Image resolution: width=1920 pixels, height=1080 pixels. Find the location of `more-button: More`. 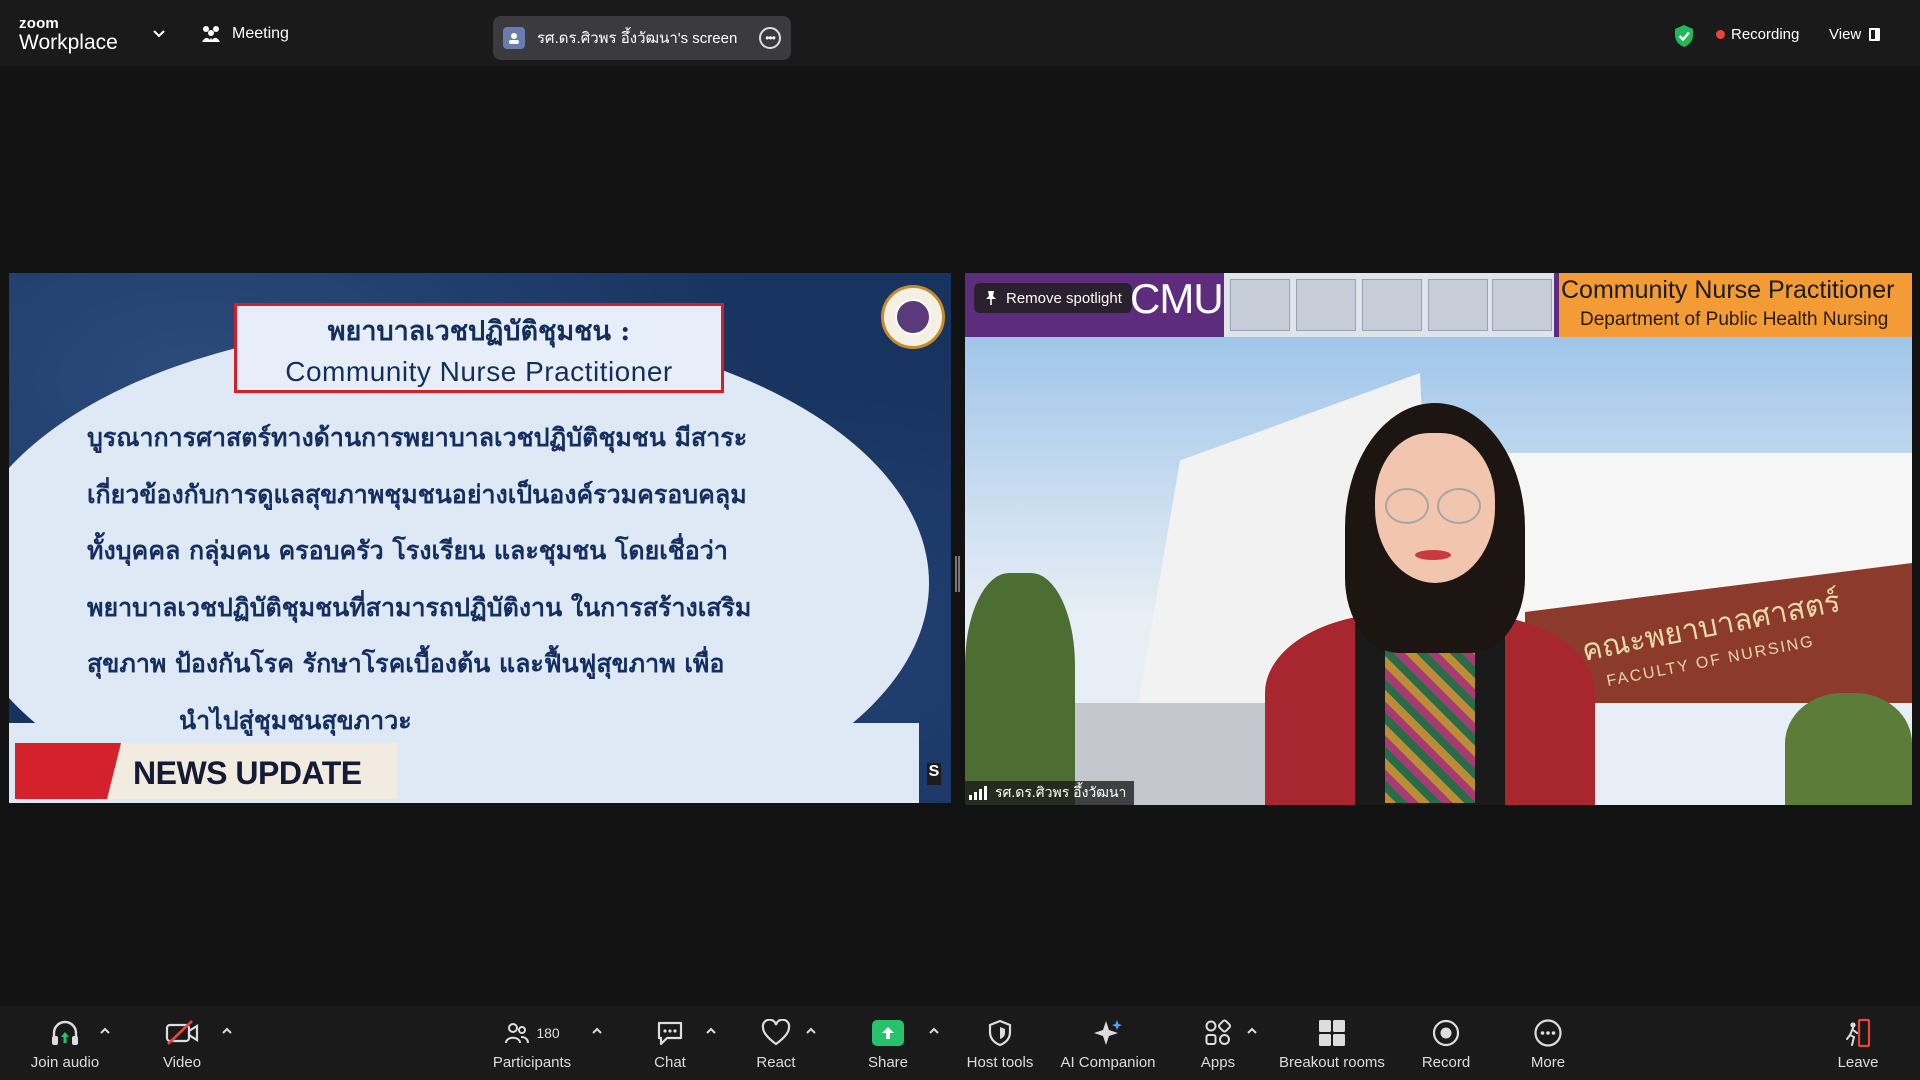

more-button: More is located at coordinates (1548, 1043).